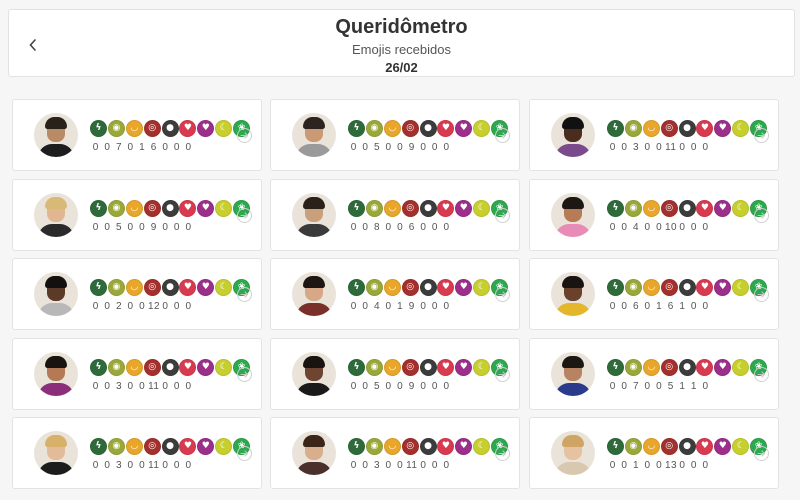 The width and height of the screenshot is (800, 500). I want to click on snake-icon: ϟ, so click(356, 287).